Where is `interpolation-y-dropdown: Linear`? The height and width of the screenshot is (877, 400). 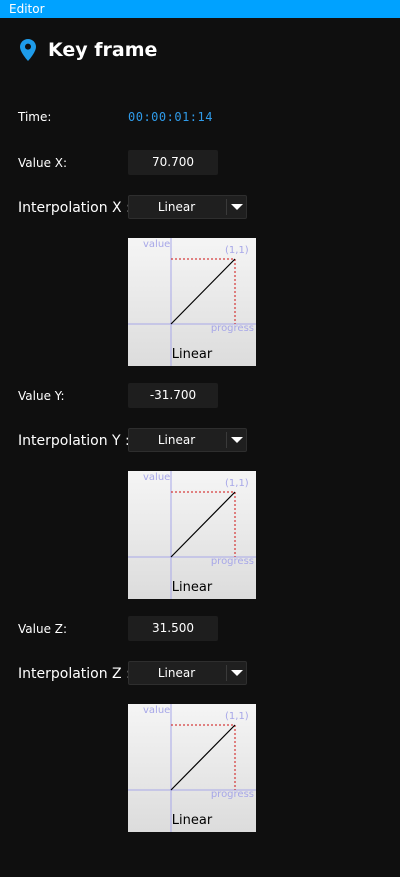
interpolation-y-dropdown: Linear is located at coordinates (187, 440).